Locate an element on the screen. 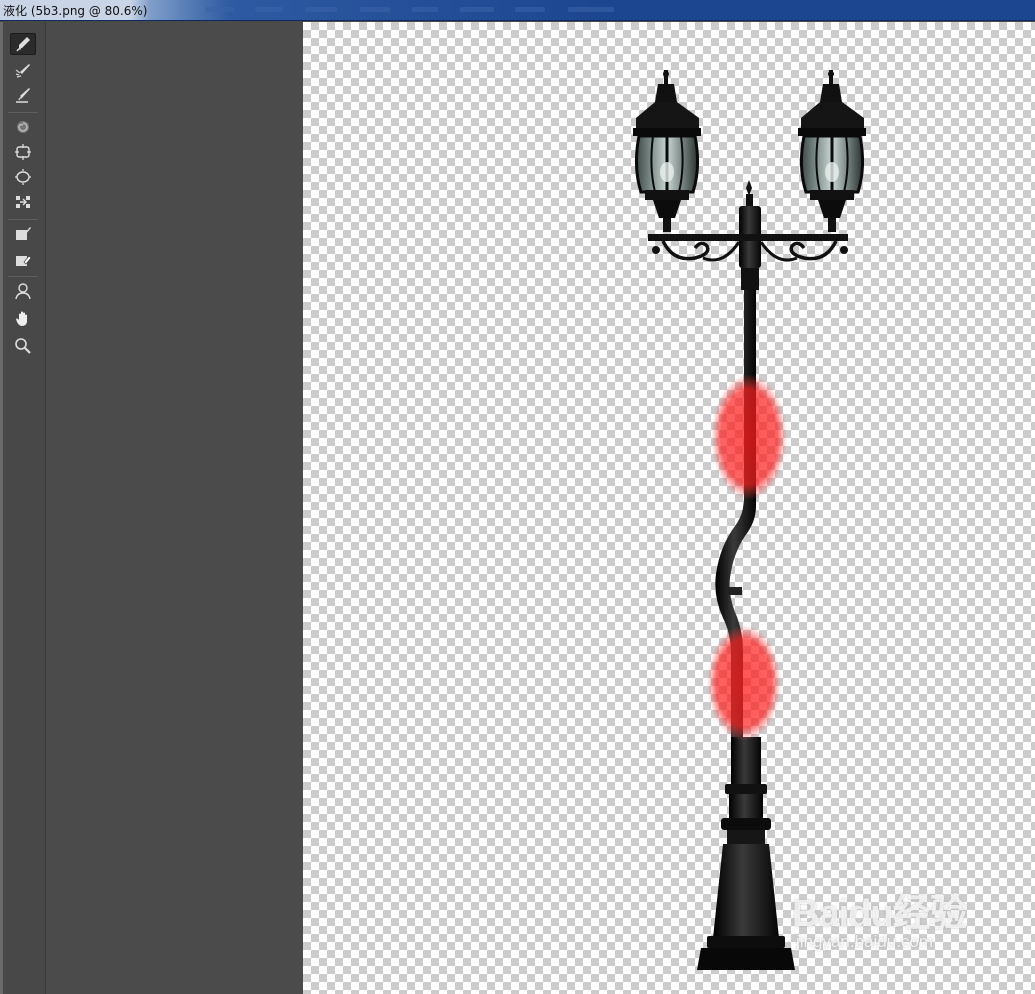 This screenshot has width=1035, height=994. watermark-text: Baidu经验 is located at coordinates (880, 914).